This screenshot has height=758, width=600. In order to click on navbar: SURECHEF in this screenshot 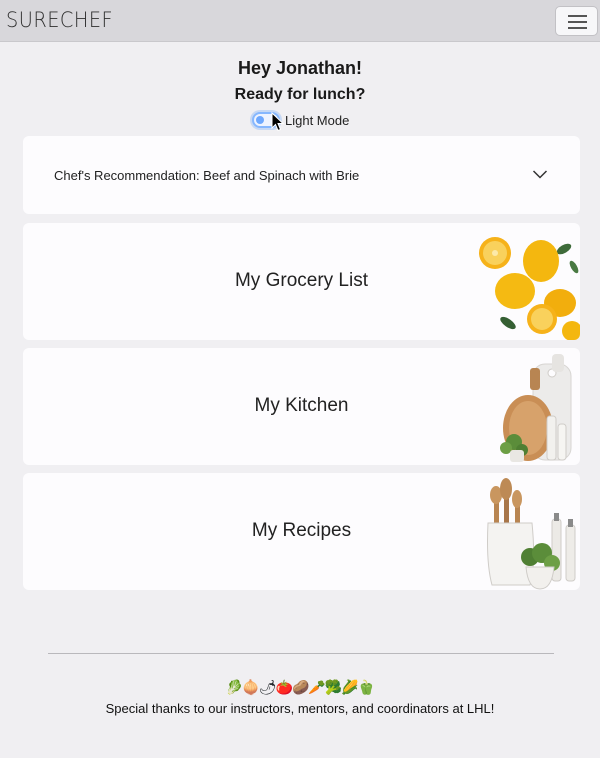, I will do `click(300, 21)`.